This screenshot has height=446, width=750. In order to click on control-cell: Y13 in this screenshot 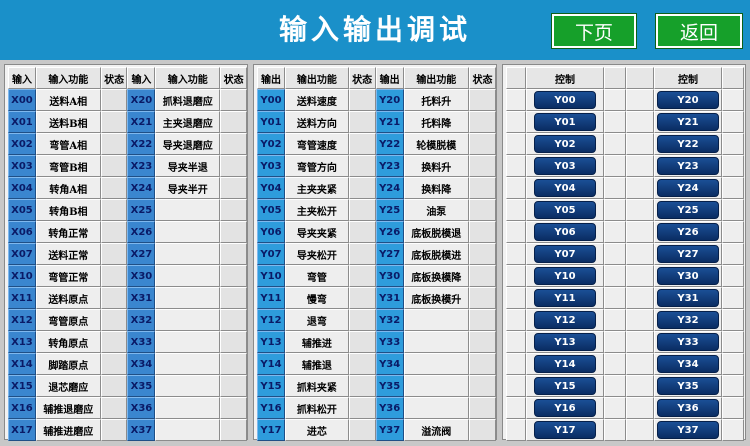, I will do `click(565, 342)`.